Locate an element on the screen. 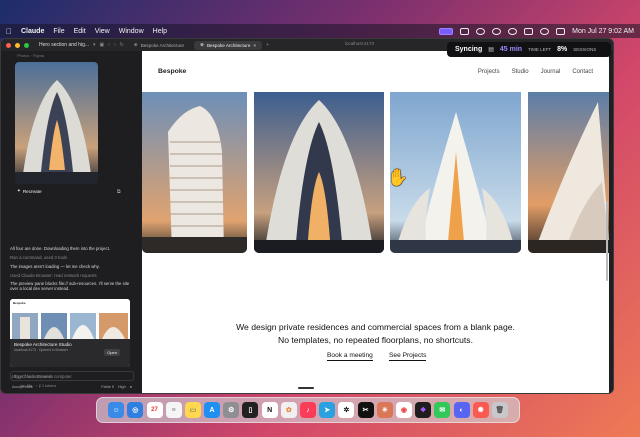  back-icon: ‹ is located at coordinates (109, 45).